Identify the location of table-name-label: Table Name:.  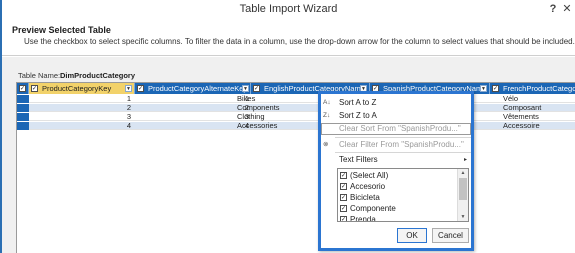
(39, 75).